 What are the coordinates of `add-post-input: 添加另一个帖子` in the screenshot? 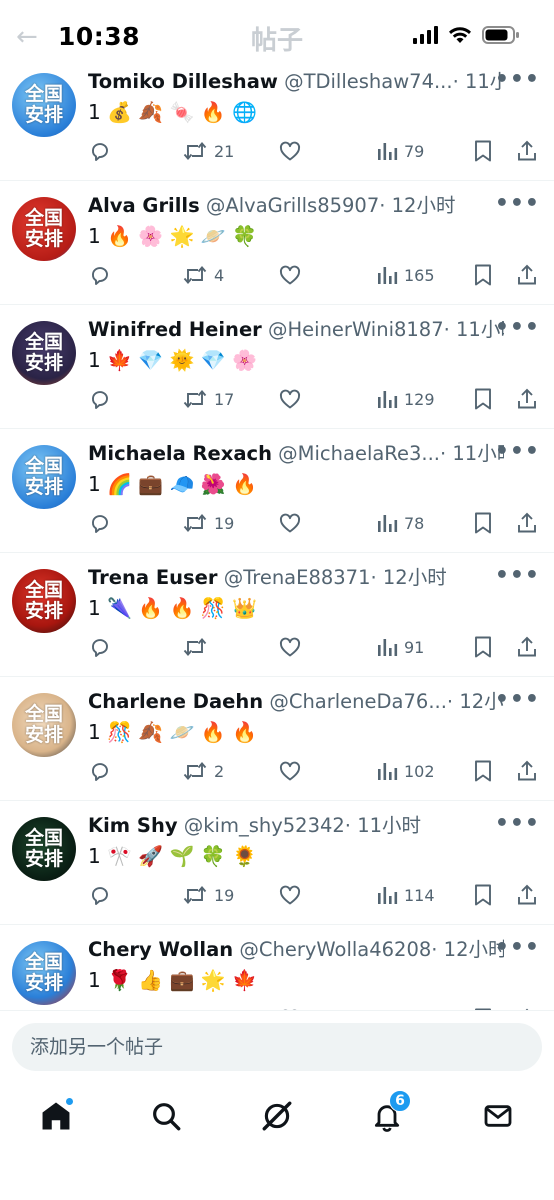 It's located at (277, 1047).